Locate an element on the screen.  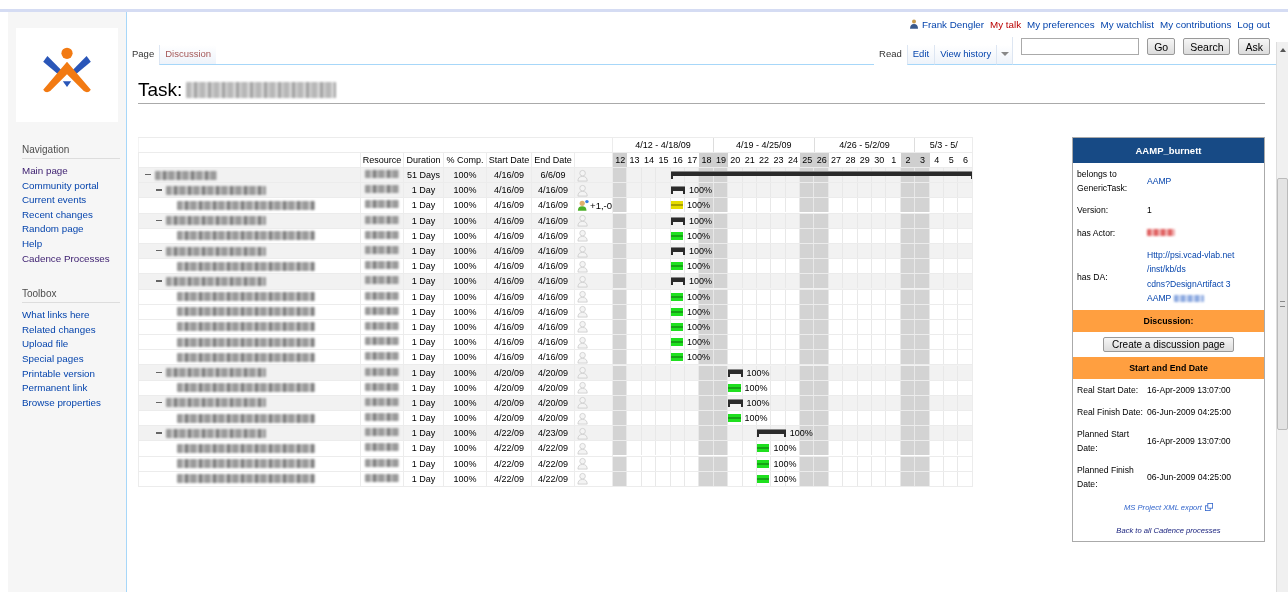
sidebar-link: Permanent link is located at coordinates (74, 388).